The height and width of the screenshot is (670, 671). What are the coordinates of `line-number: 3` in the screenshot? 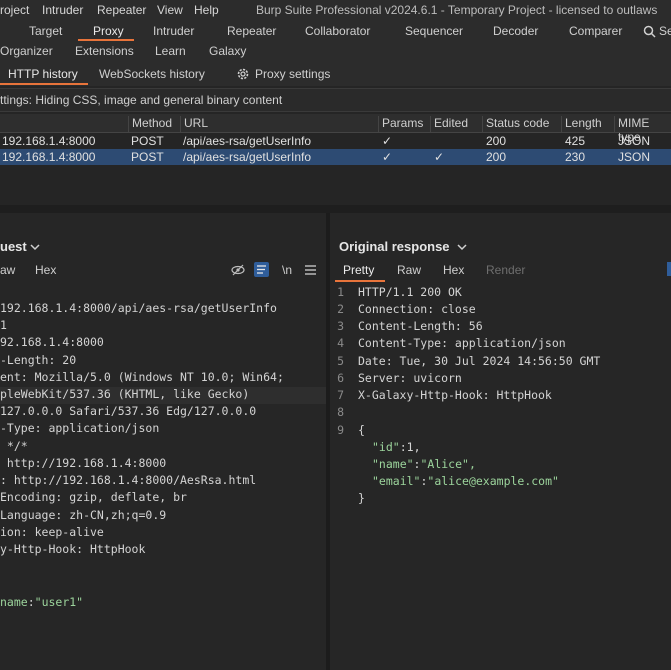 It's located at (340, 326).